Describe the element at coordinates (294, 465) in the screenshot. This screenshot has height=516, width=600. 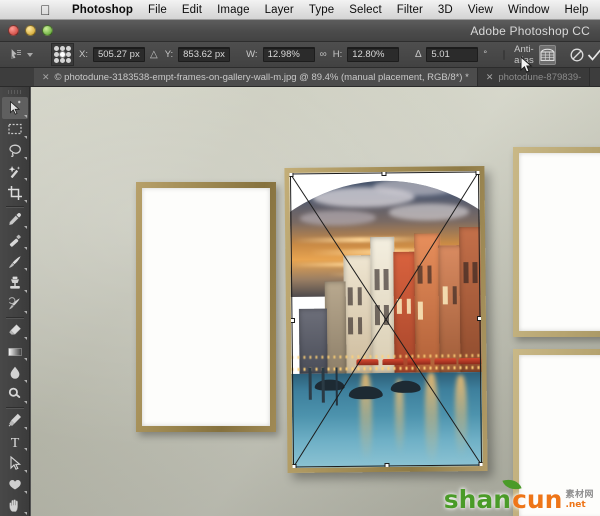
I see `transform-handle-bottom-left` at that location.